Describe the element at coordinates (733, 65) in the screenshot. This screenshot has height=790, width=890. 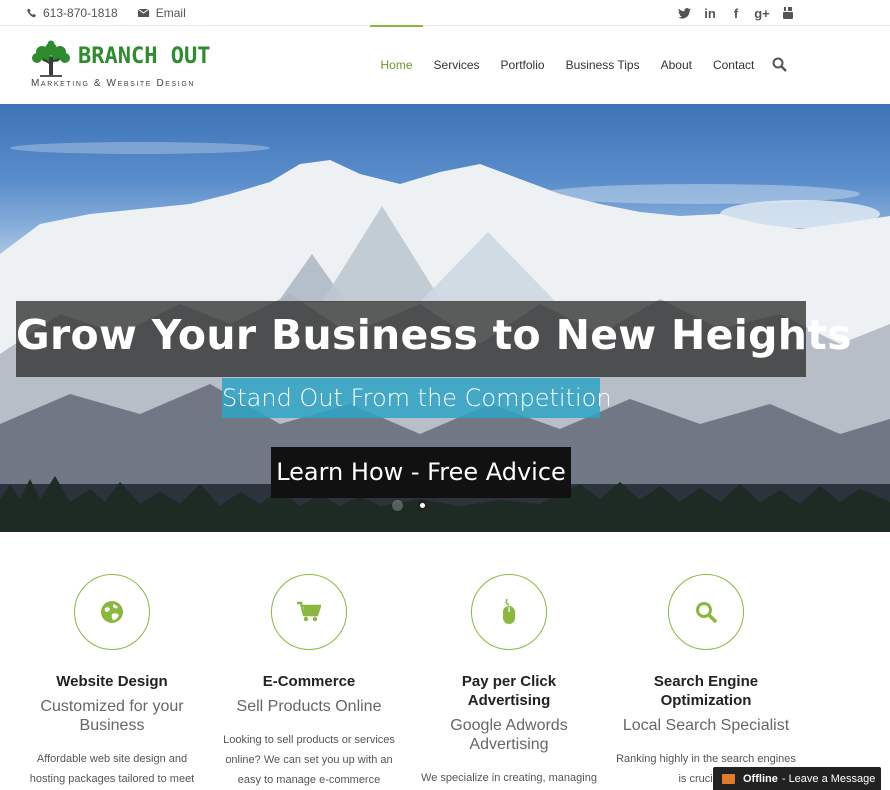
I see `nav-contact: Contact` at that location.